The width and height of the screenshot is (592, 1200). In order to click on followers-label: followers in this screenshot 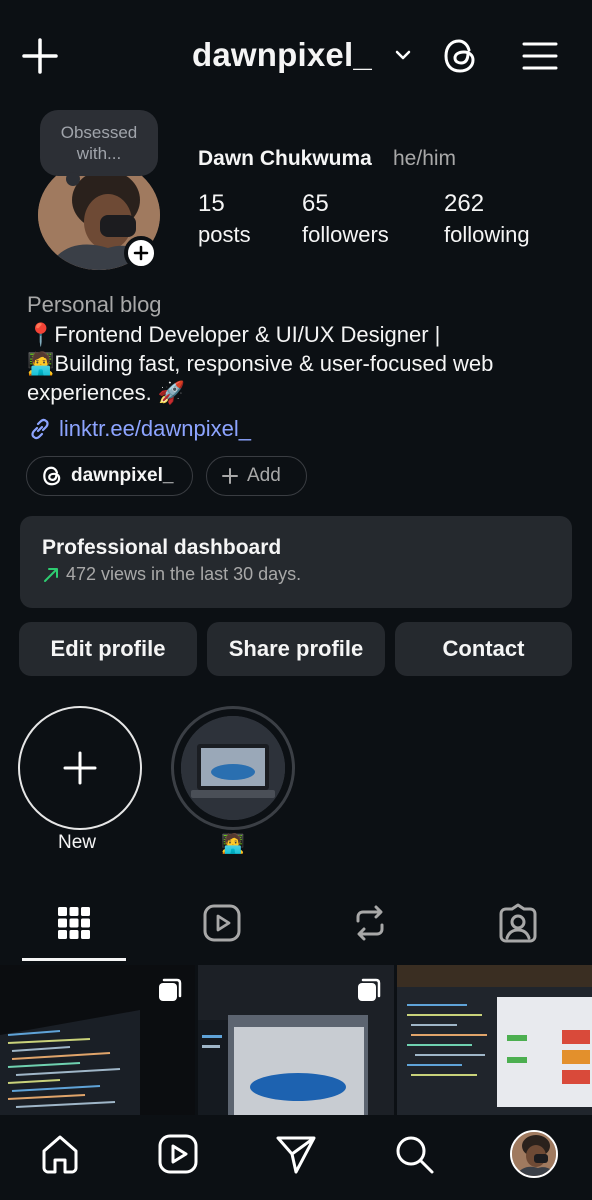, I will do `click(345, 235)`.